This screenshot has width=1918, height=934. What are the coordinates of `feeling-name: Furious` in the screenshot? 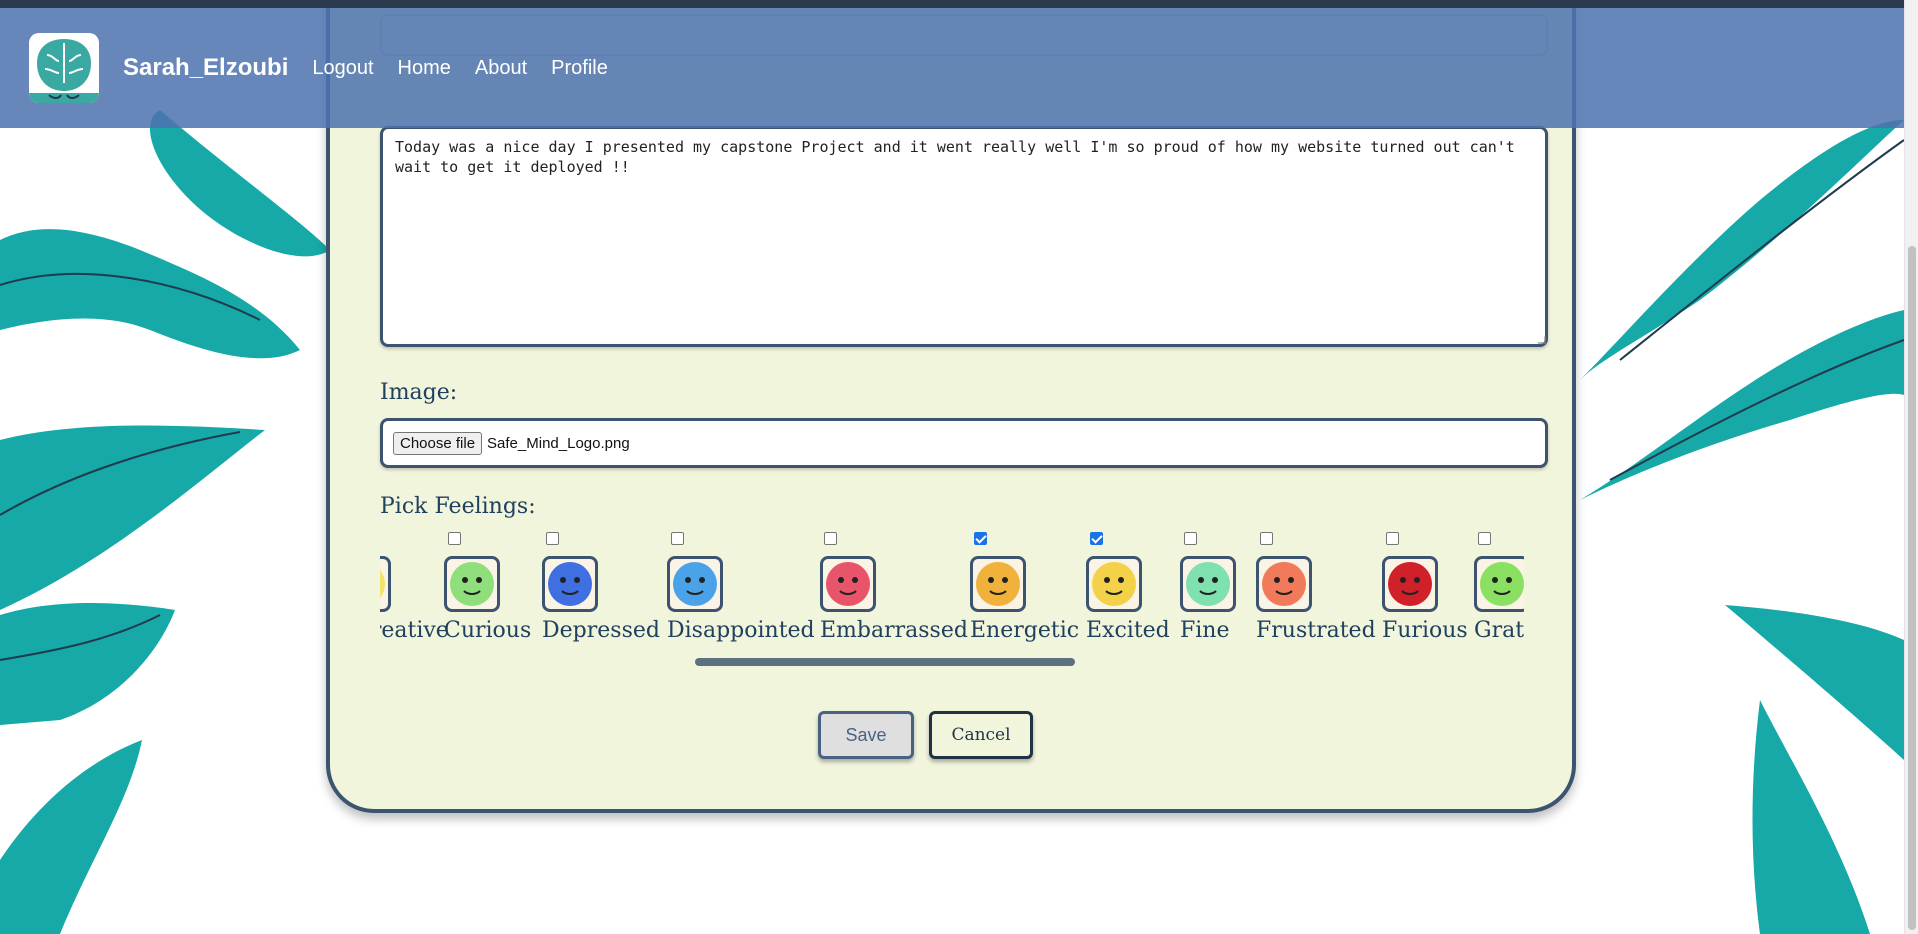 It's located at (1425, 630).